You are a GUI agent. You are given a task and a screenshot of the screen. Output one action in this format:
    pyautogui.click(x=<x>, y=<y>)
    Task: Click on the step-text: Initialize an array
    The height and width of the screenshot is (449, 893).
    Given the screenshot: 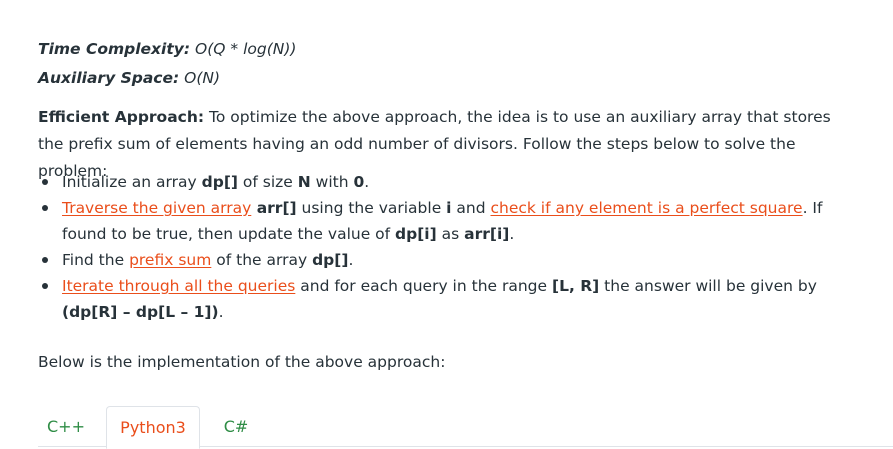 What is the action you would take?
    pyautogui.click(x=132, y=182)
    